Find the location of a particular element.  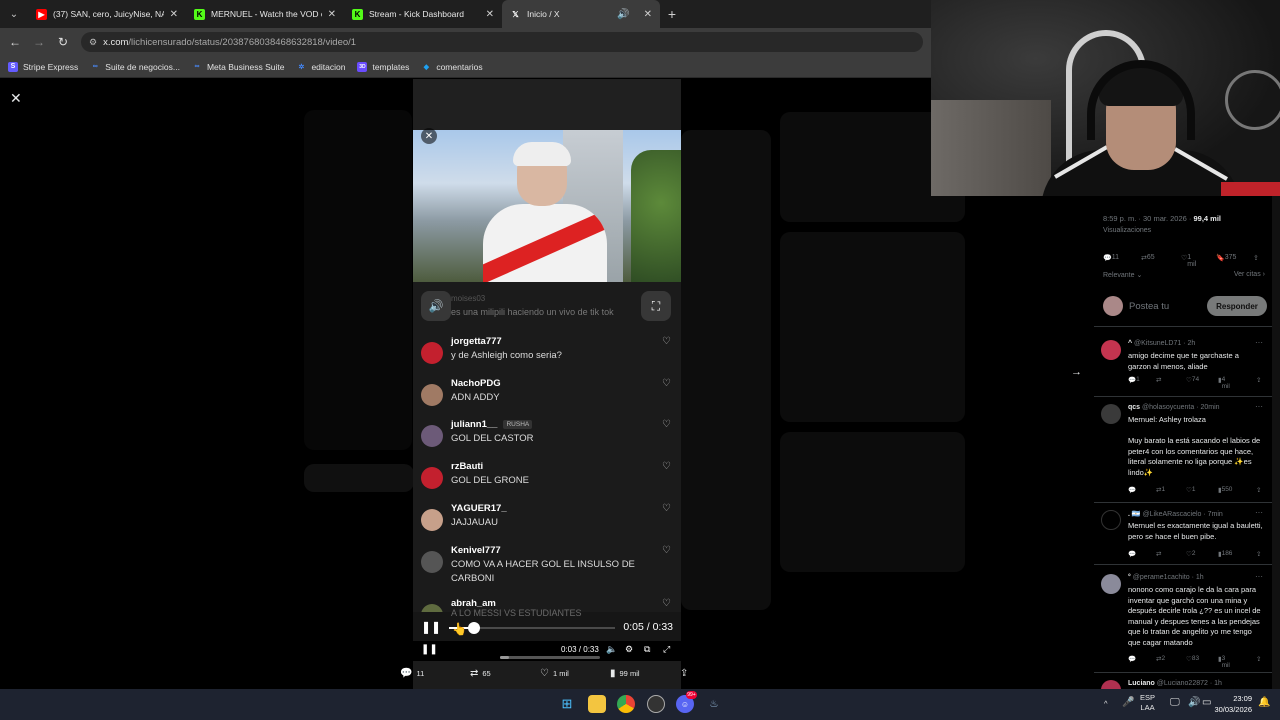

reply-icon: 💬 1 is located at coordinates (1134, 380).